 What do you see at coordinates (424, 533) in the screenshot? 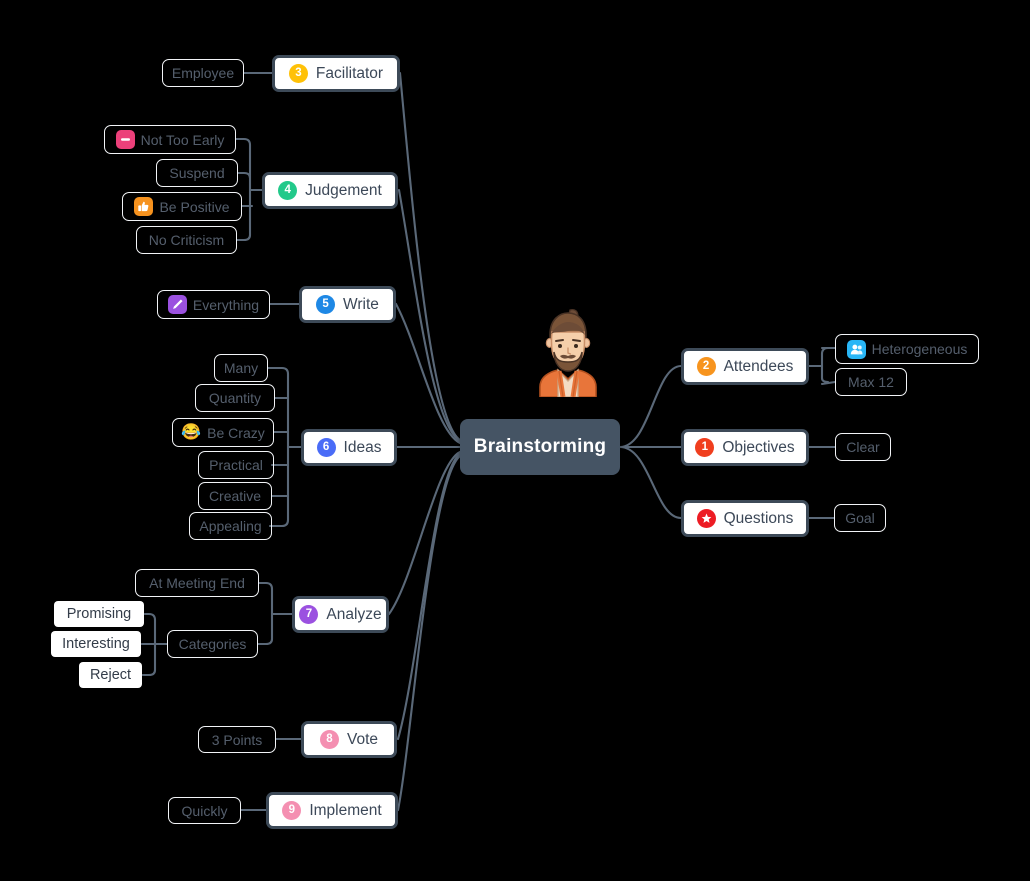
I see `edge-root-analyze` at bounding box center [424, 533].